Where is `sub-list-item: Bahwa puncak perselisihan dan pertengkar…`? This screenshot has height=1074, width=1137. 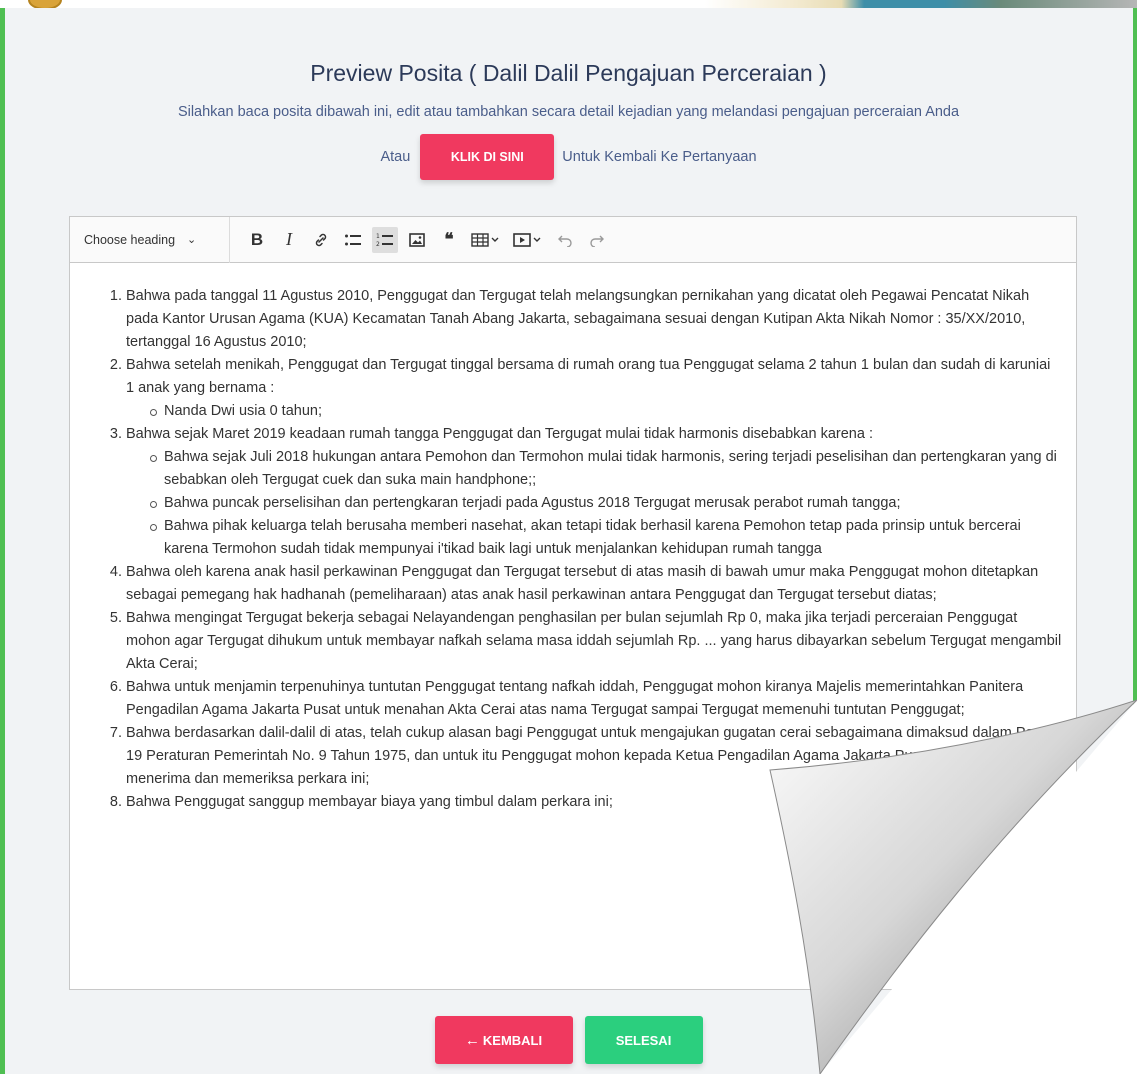 sub-list-item: Bahwa puncak perselisihan dan pertengkar… is located at coordinates (604, 503).